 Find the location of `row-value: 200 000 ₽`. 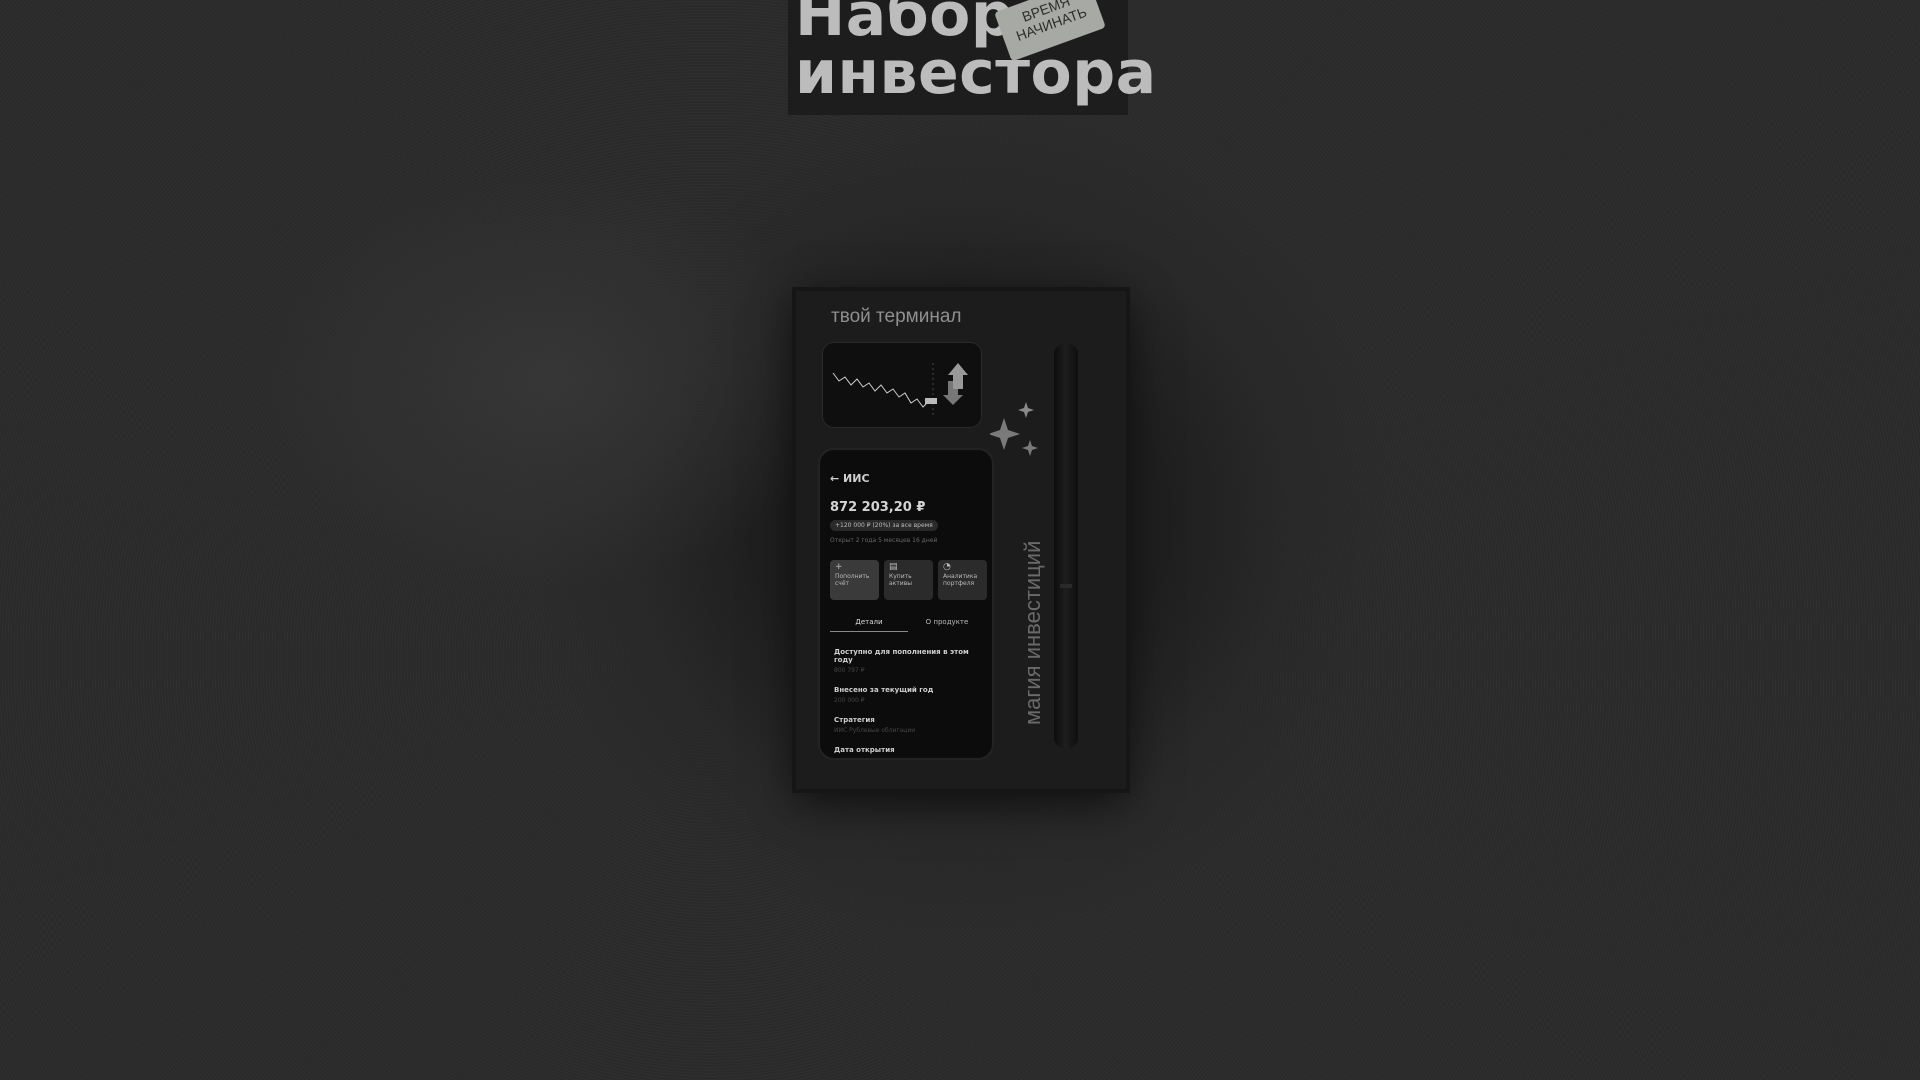

row-value: 200 000 ₽ is located at coordinates (849, 700).